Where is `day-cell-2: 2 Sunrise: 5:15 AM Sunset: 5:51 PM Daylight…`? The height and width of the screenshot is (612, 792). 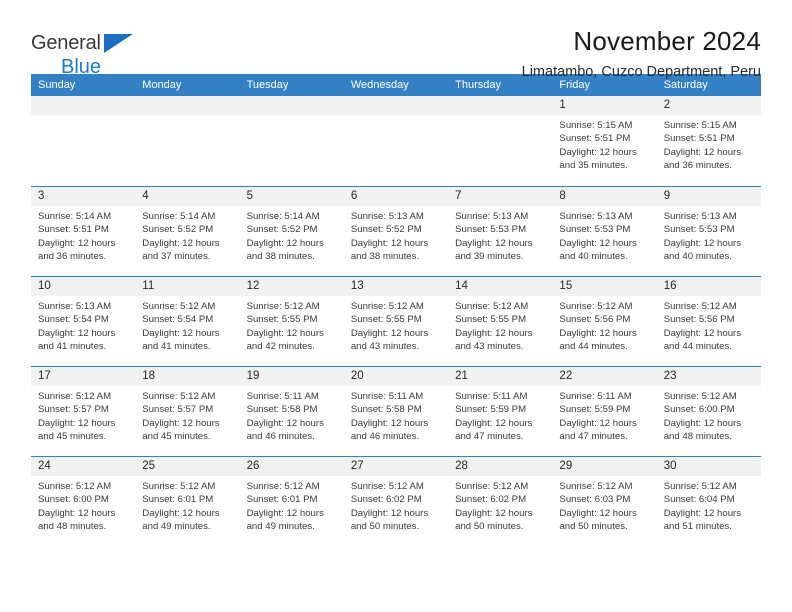
day-cell-2: 2 Sunrise: 5:15 AM Sunset: 5:51 PM Daylight… is located at coordinates (708, 141).